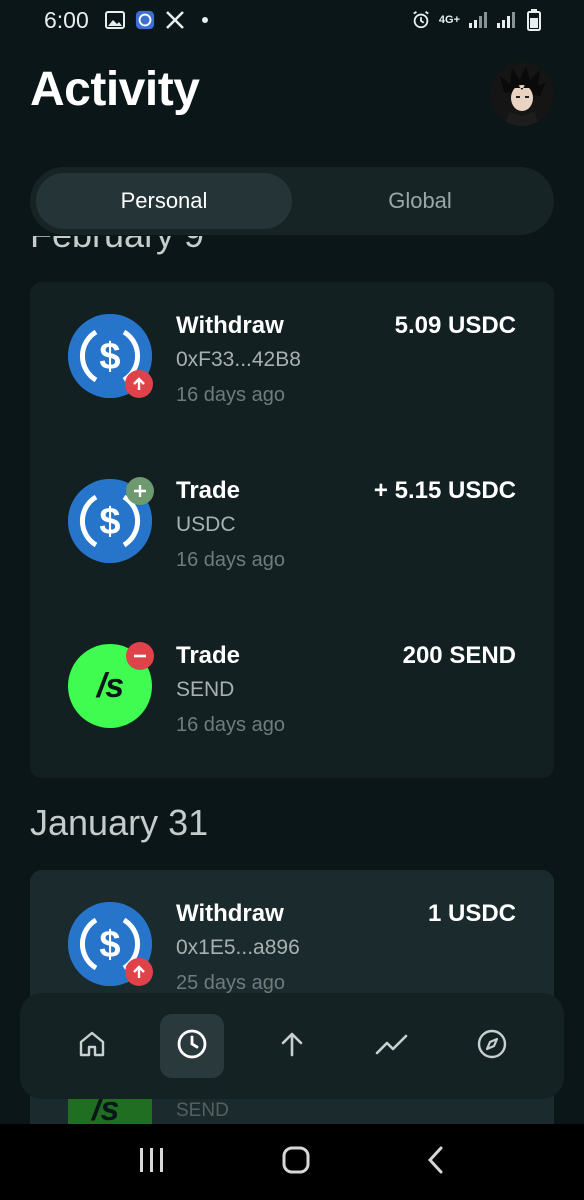 Image resolution: width=584 pixels, height=1200 pixels. Describe the element at coordinates (230, 983) in the screenshot. I see `item-time: 25 days ago` at that location.